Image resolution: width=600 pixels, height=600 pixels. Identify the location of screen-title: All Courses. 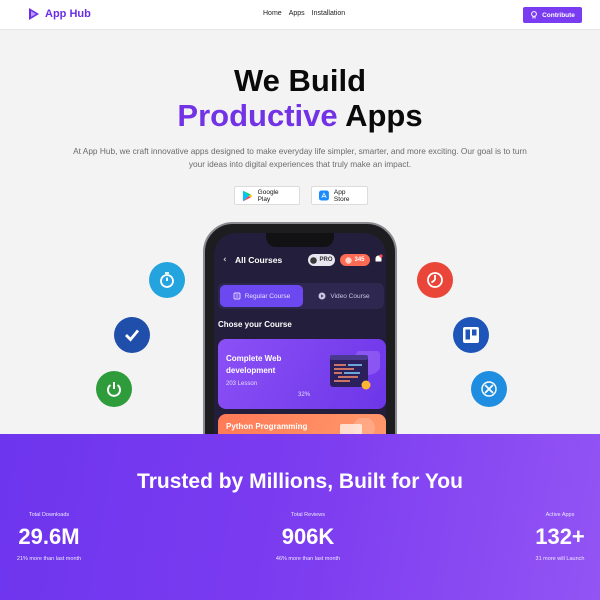
(259, 260).